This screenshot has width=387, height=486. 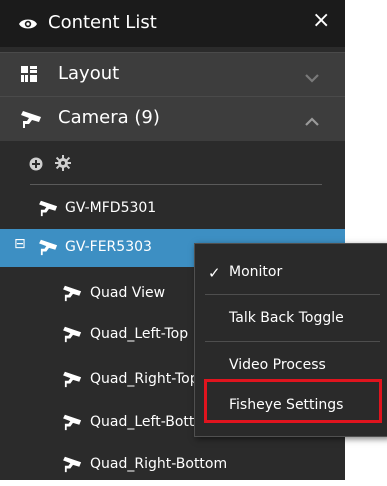 I want to click on menu-item-talk-back-toggle: Talk Back Toggle, so click(x=291, y=318).